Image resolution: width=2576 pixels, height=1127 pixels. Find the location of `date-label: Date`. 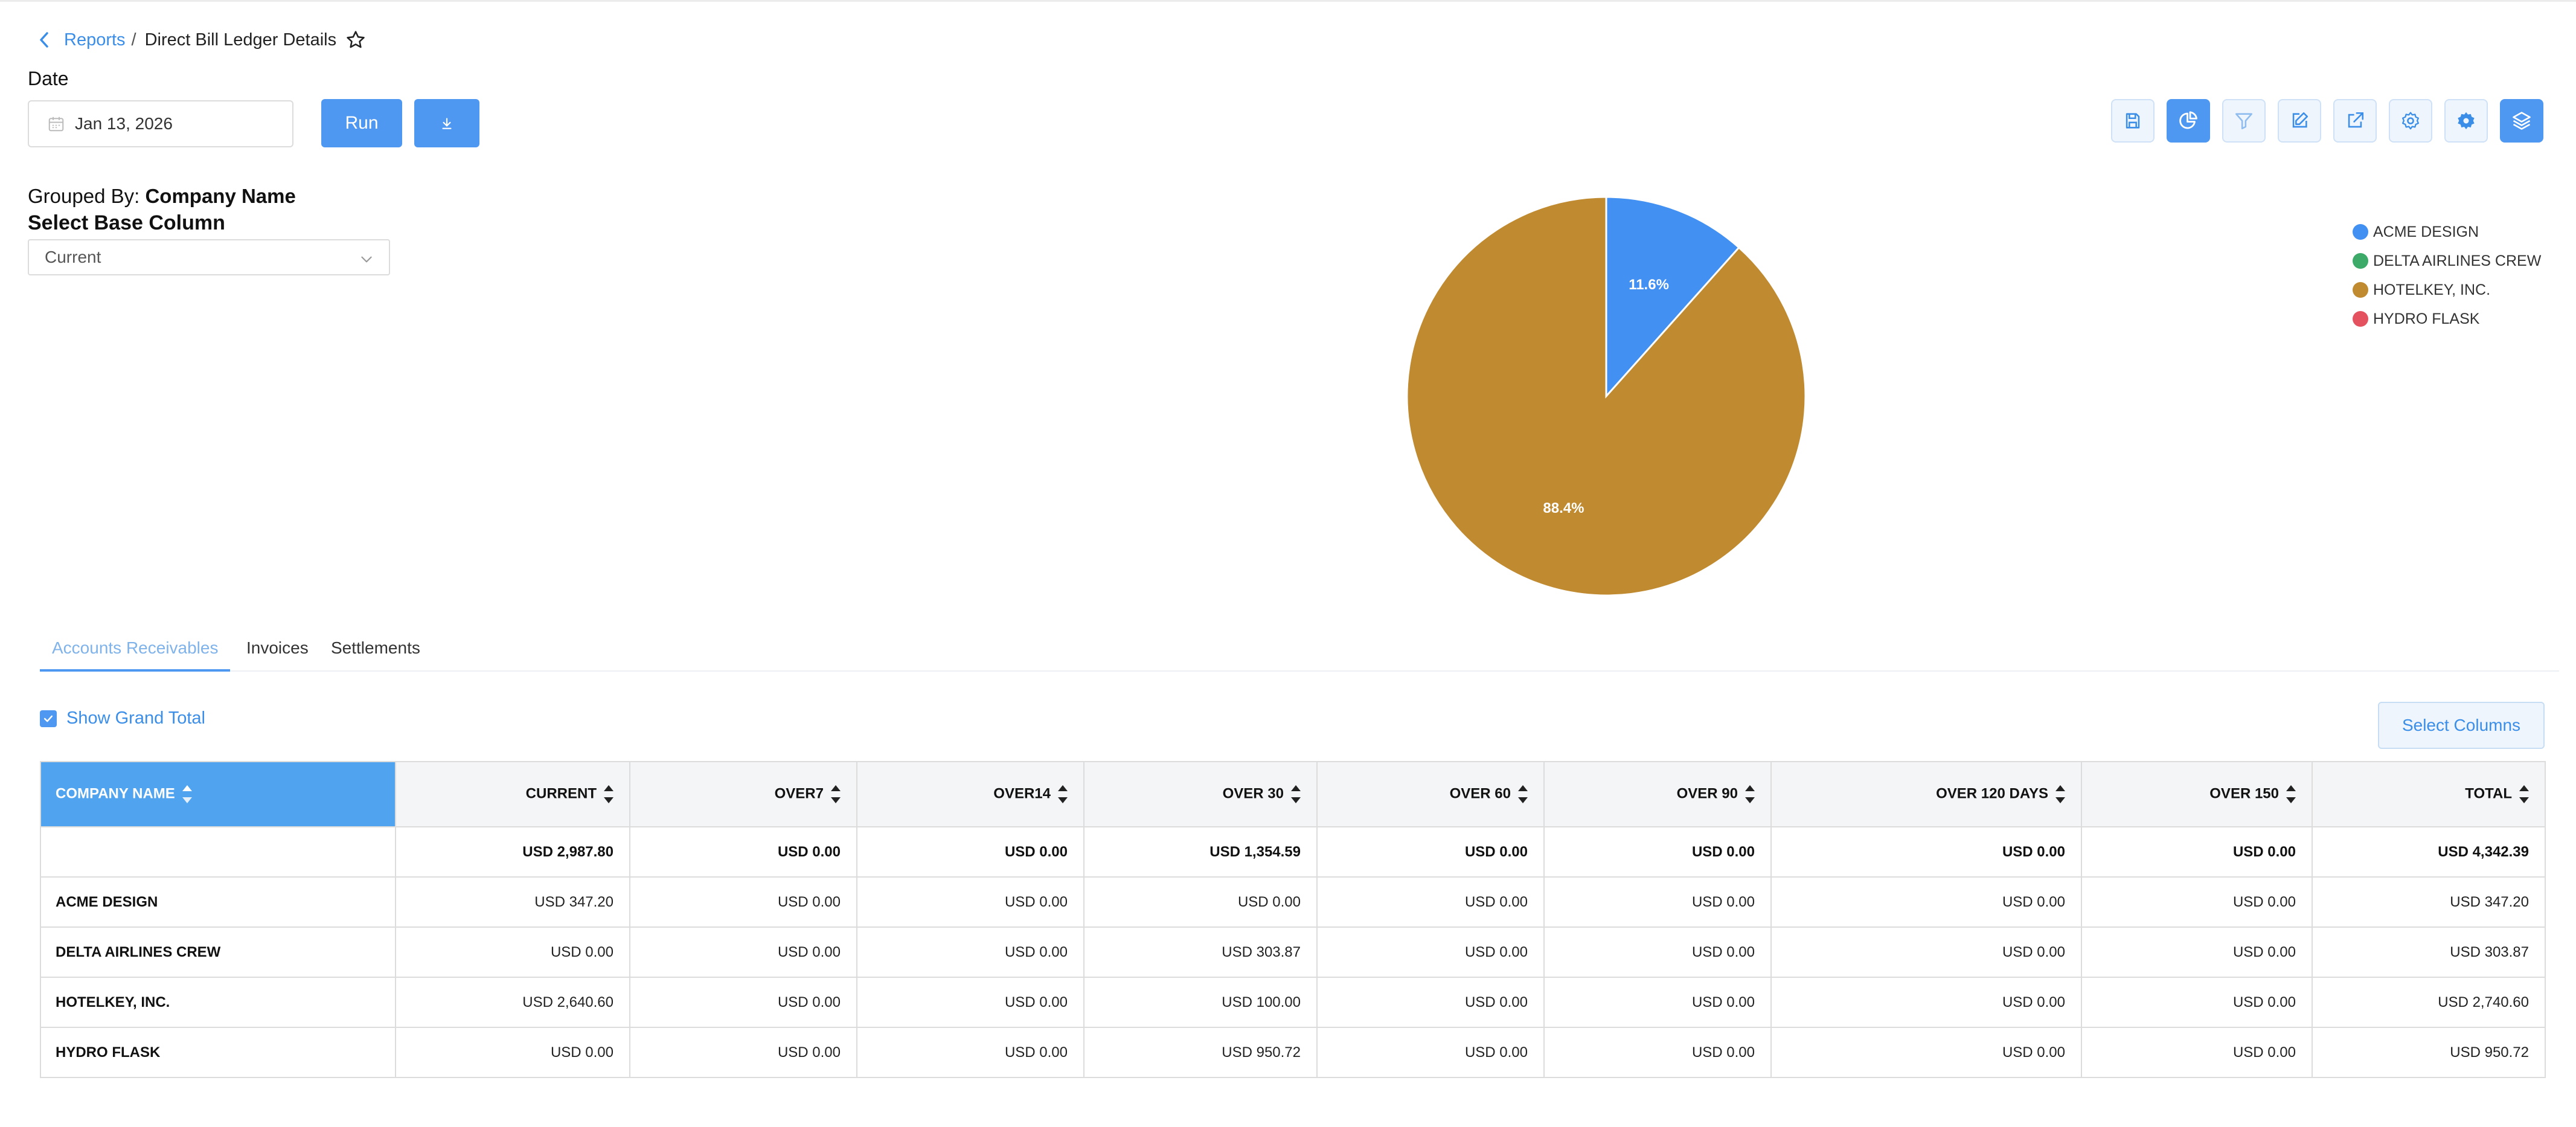

date-label: Date is located at coordinates (48, 78).